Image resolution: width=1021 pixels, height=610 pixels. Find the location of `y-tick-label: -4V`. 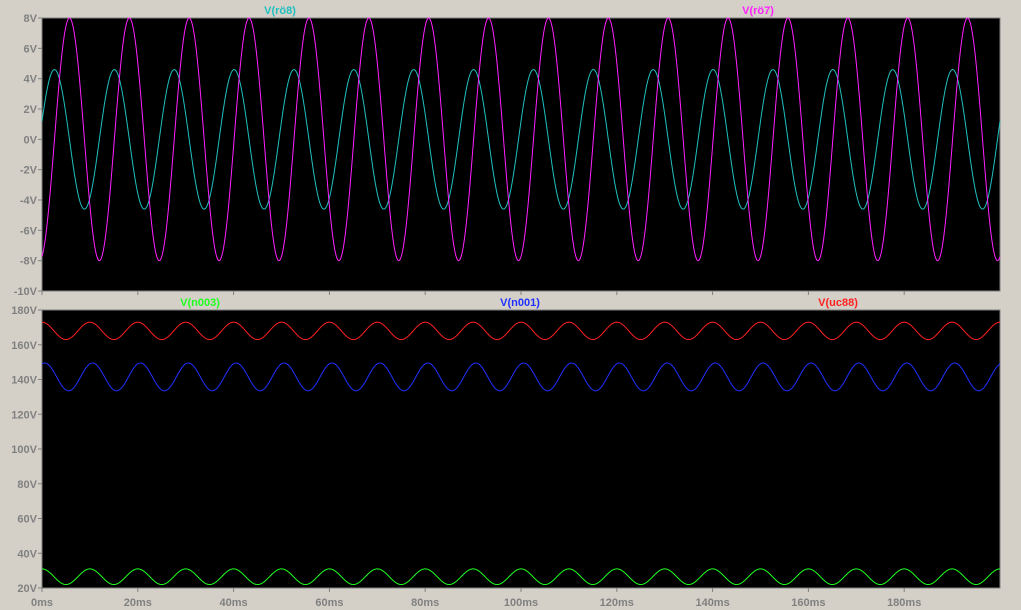

y-tick-label: -4V is located at coordinates (29, 201).